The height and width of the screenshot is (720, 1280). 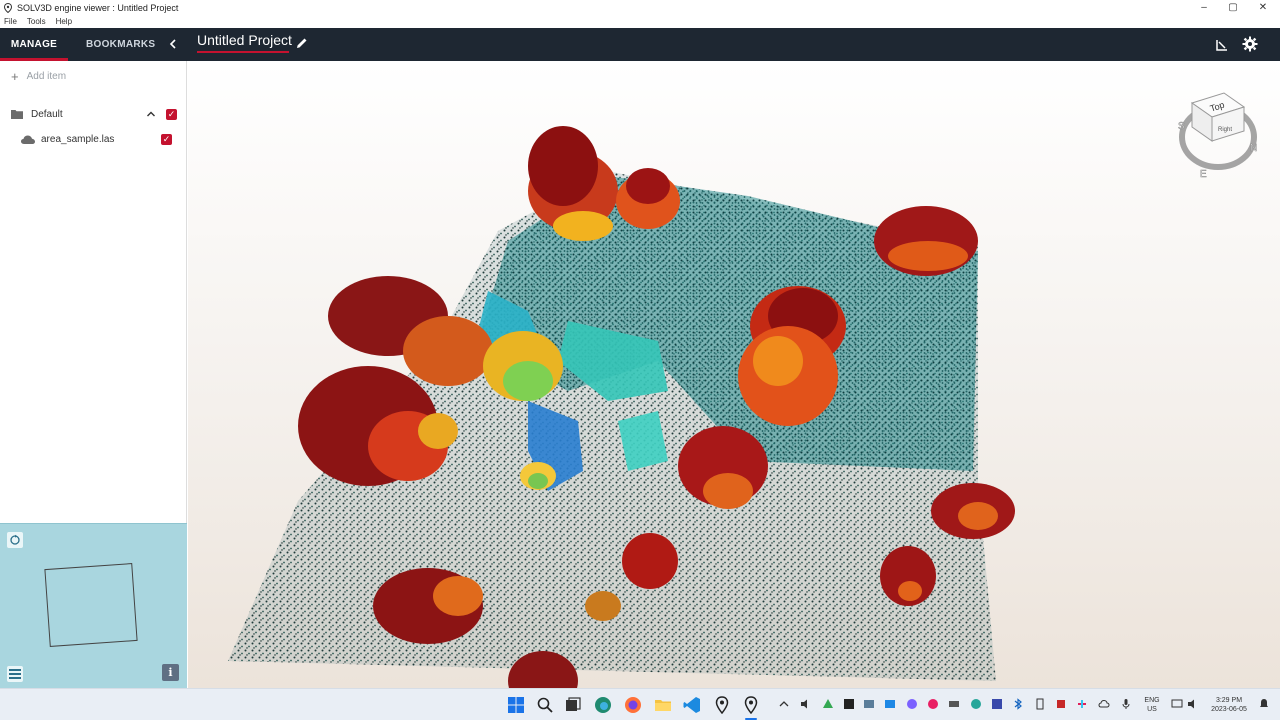 I want to click on windows-taskbar: ENG US 3:29 PM 2023-06-05, so click(x=640, y=704).